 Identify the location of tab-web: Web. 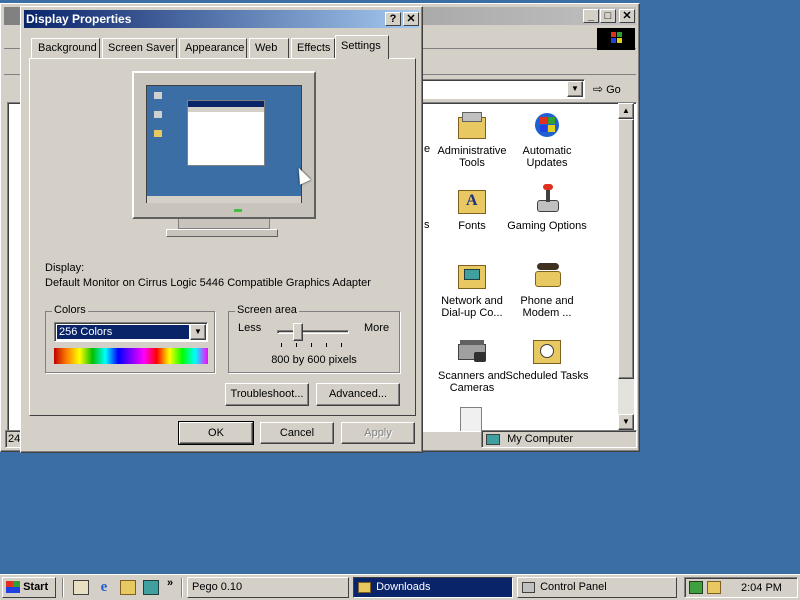
(269, 48).